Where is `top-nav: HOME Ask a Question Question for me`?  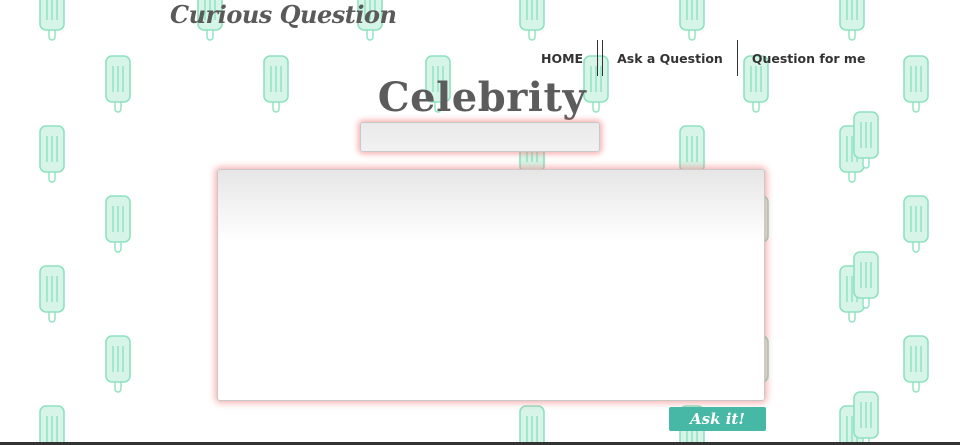
top-nav: HOME Ask a Question Question for me is located at coordinates (703, 58).